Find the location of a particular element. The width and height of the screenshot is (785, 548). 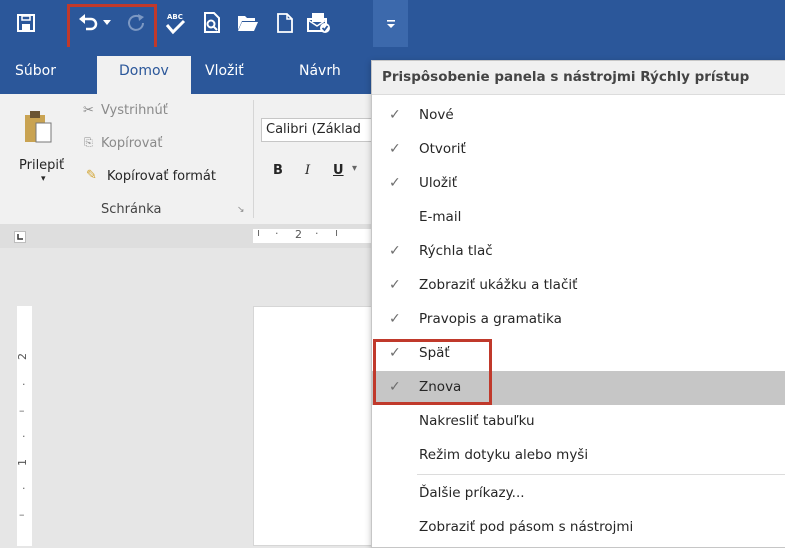

menu-item-show-below-ribbon: Zobraziť pod pásom s nástrojmi is located at coordinates (578, 528).